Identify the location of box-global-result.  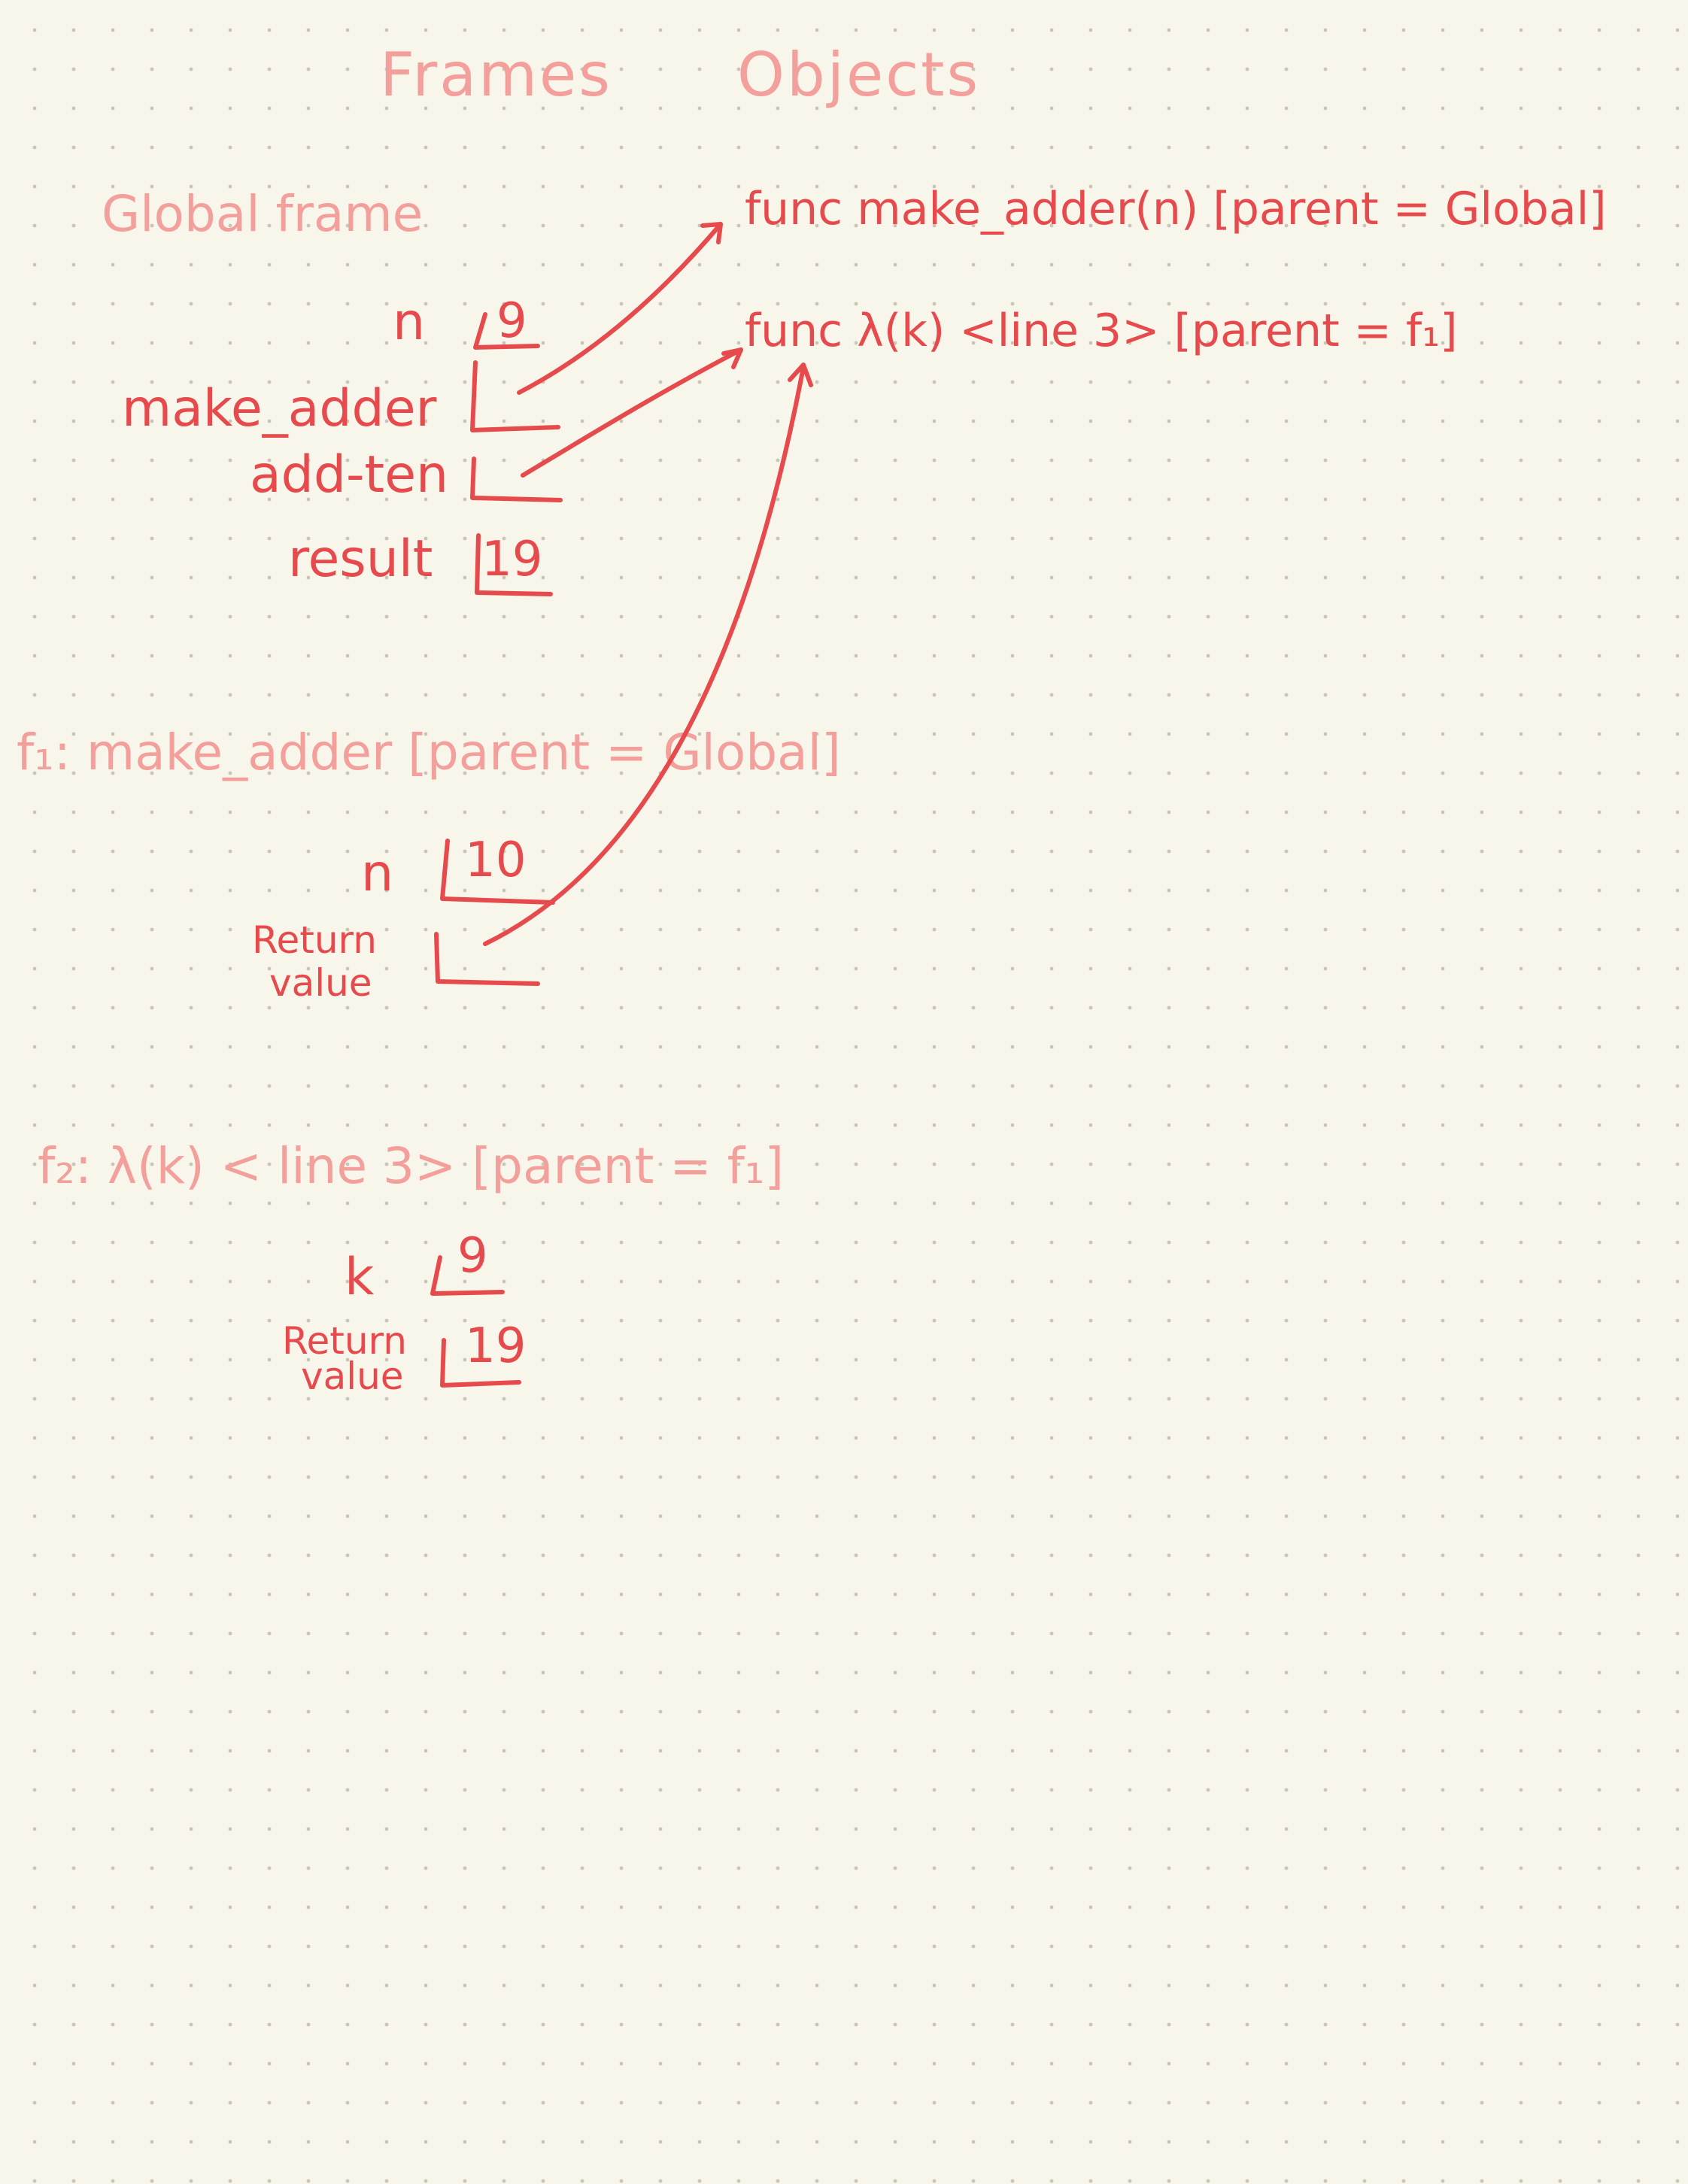
(514, 564).